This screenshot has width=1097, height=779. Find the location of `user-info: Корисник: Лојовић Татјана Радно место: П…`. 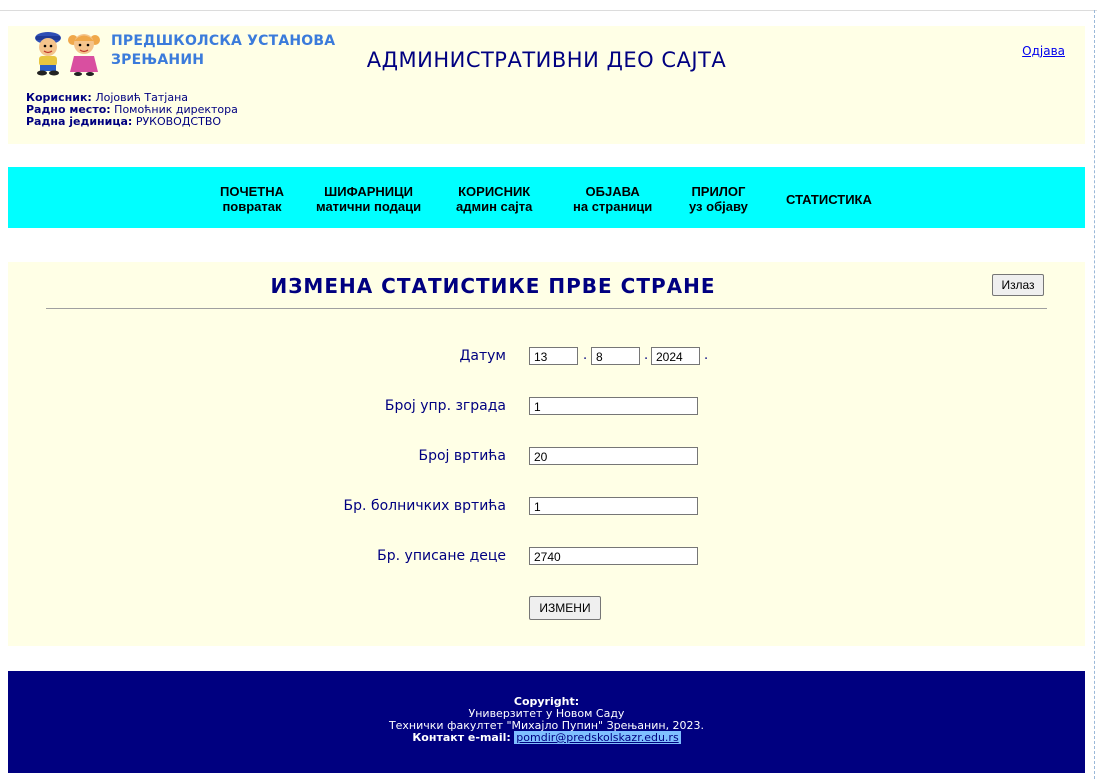

user-info: Корисник: Лојовић Татјана Радно место: П… is located at coordinates (132, 110).